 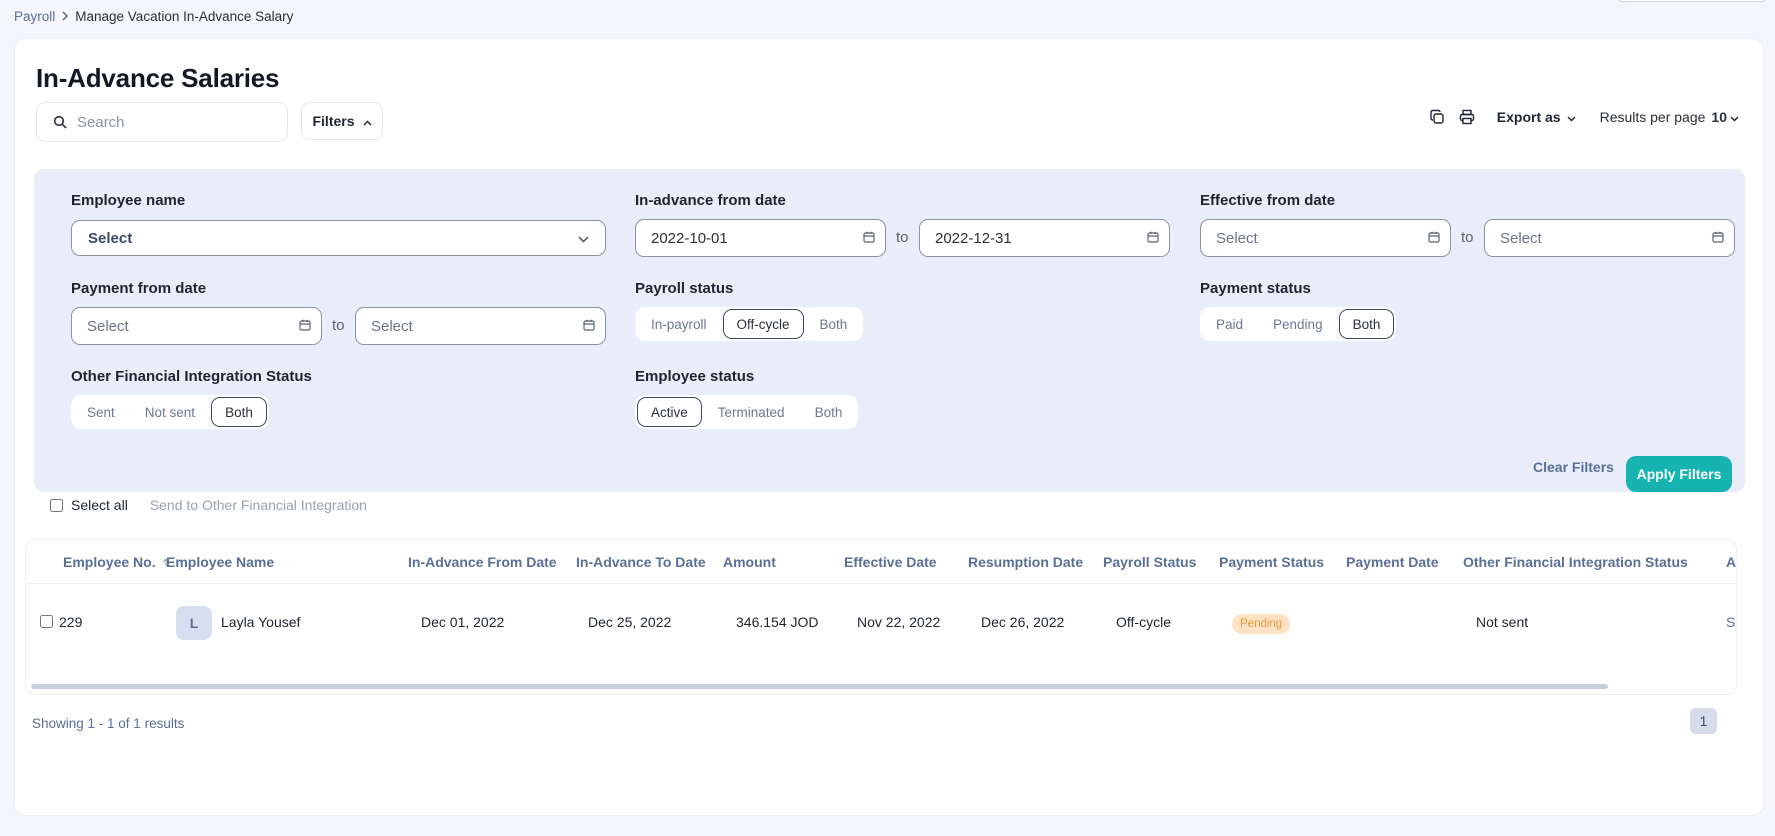 I want to click on row-checkbox, so click(x=46, y=621).